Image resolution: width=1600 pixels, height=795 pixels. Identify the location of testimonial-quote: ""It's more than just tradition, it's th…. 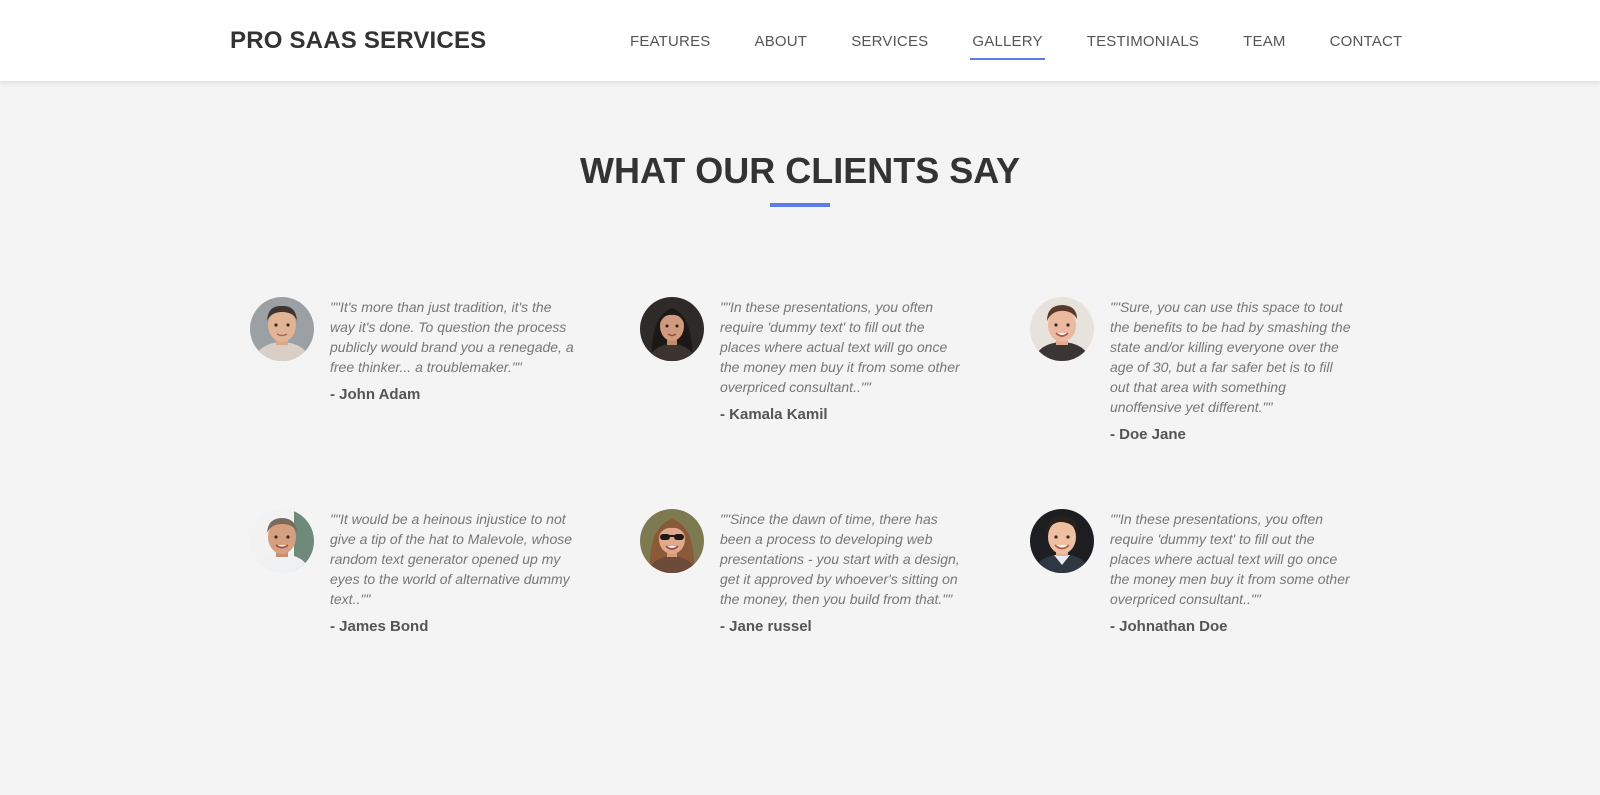
(452, 337).